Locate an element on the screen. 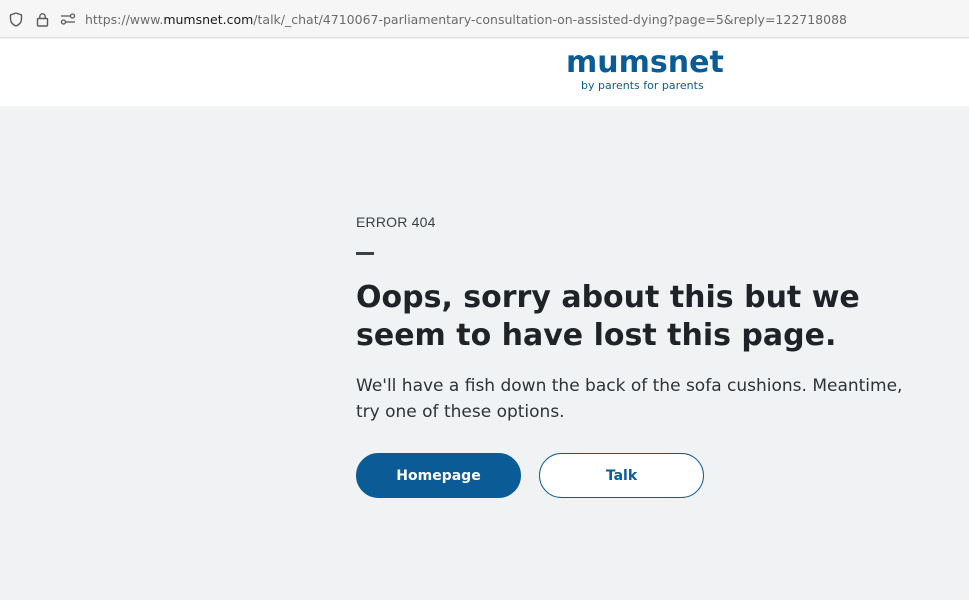 This screenshot has width=969, height=600. action-buttons: Homepage Talk is located at coordinates (651, 475).